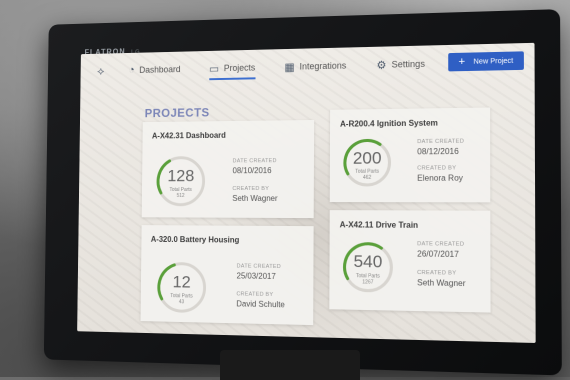 This screenshot has height=380, width=570. I want to click on parts-count: 540, so click(368, 261).